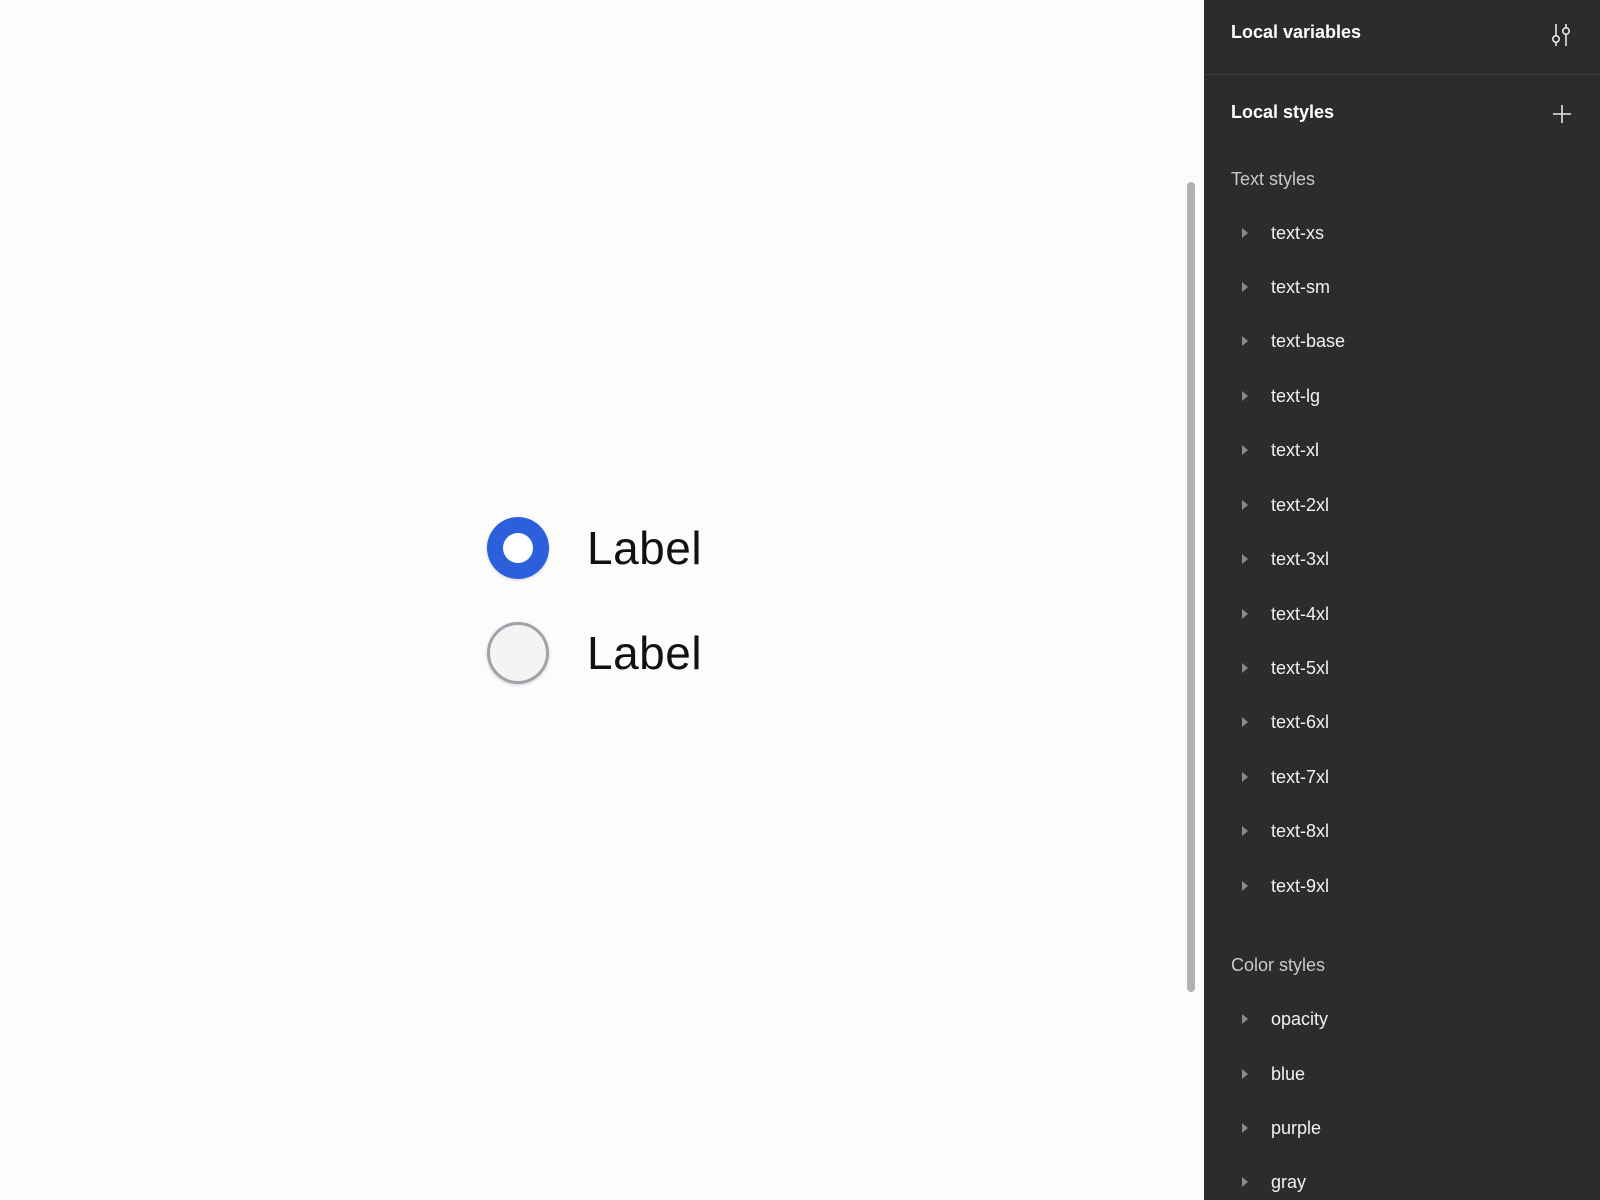 The image size is (1600, 1200). What do you see at coordinates (1295, 449) in the screenshot?
I see `text-style-label: text-xl` at bounding box center [1295, 449].